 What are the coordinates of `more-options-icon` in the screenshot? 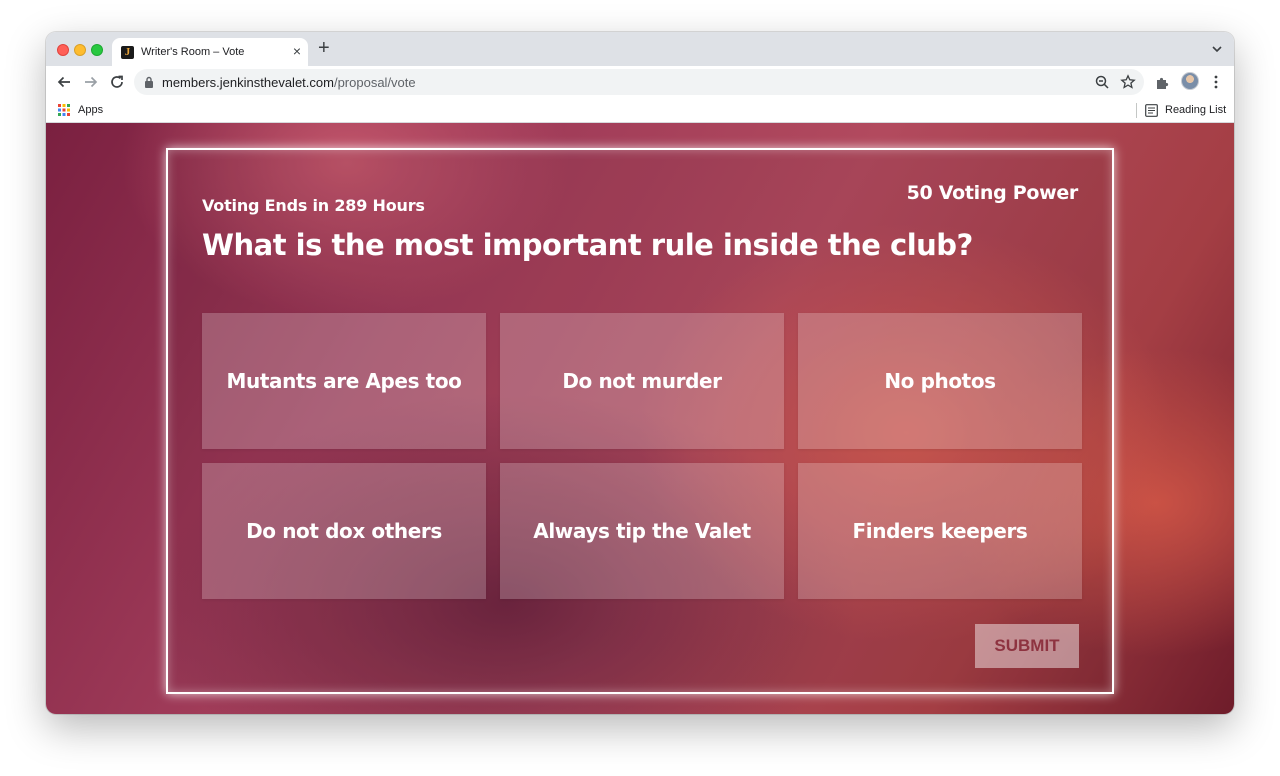 It's located at (1216, 82).